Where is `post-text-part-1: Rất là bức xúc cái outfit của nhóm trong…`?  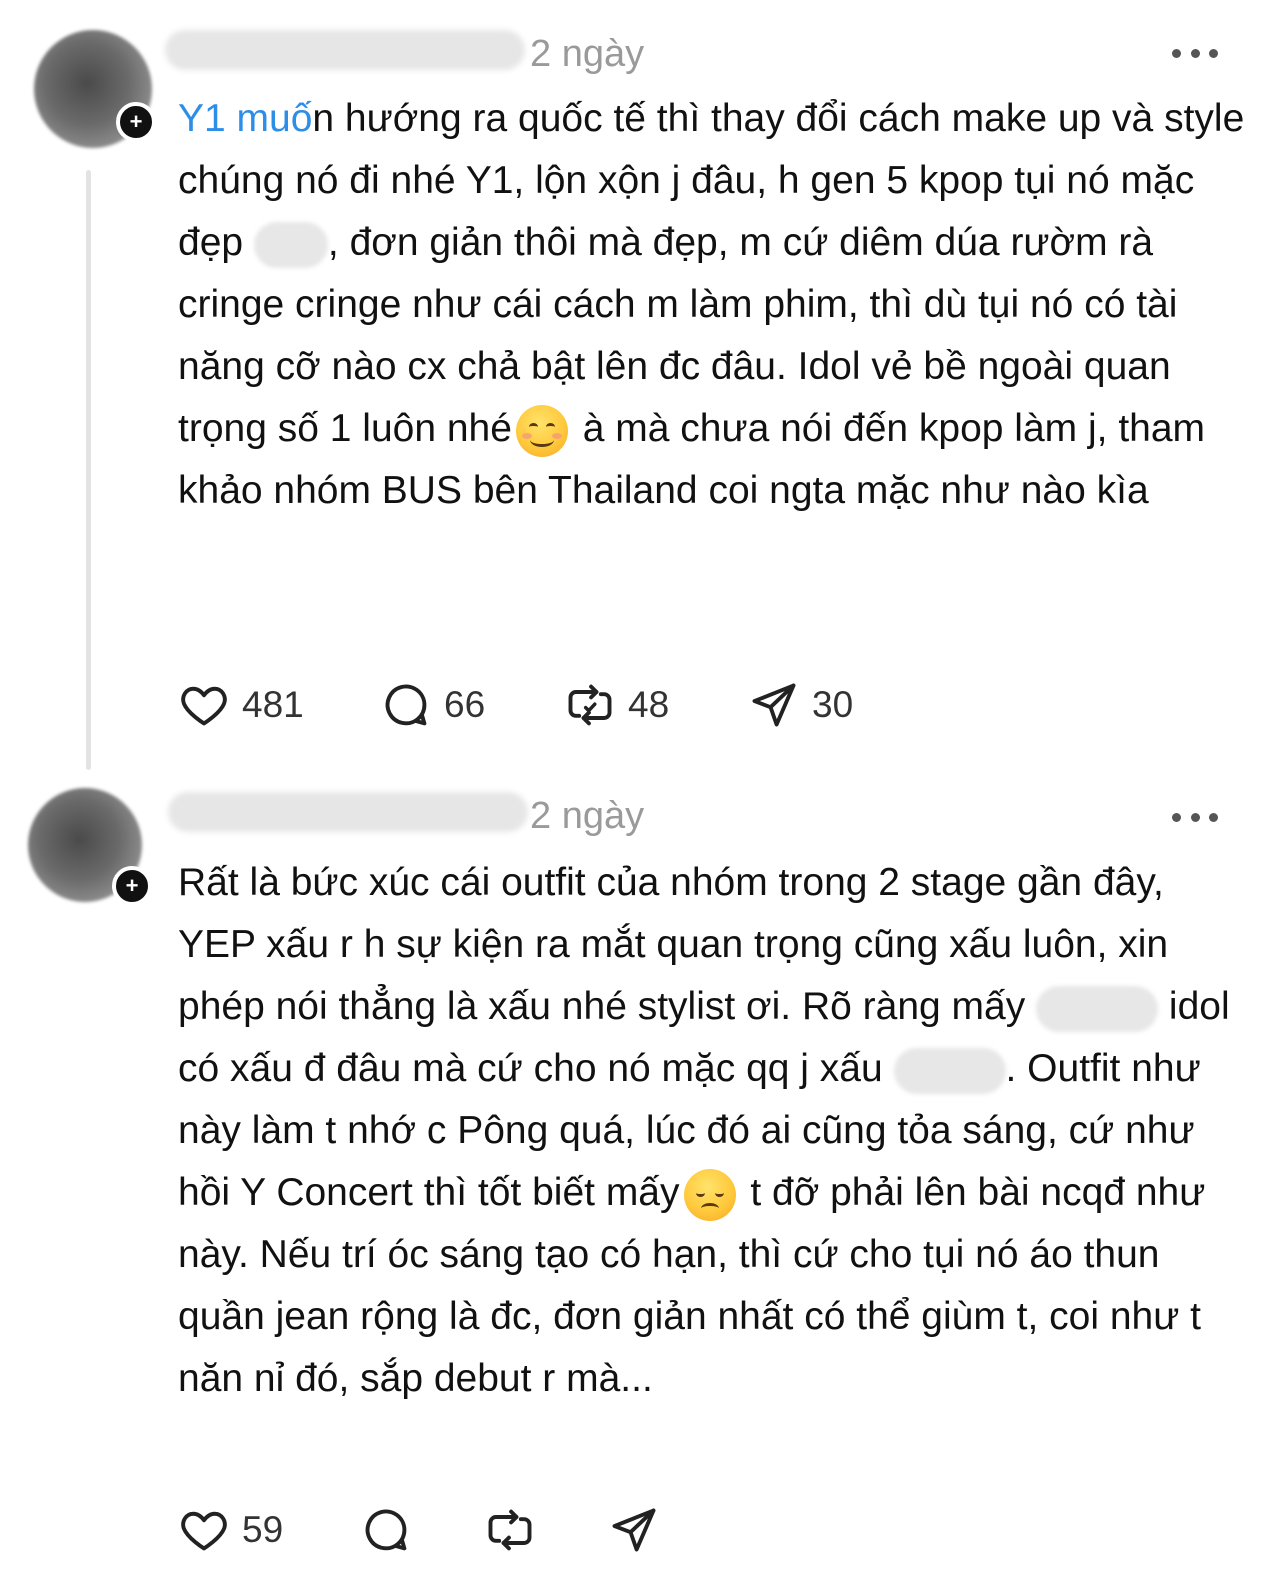
post-text-part-1: Rất là bức xúc cái outfit của nhóm trong… is located at coordinates (678, 944).